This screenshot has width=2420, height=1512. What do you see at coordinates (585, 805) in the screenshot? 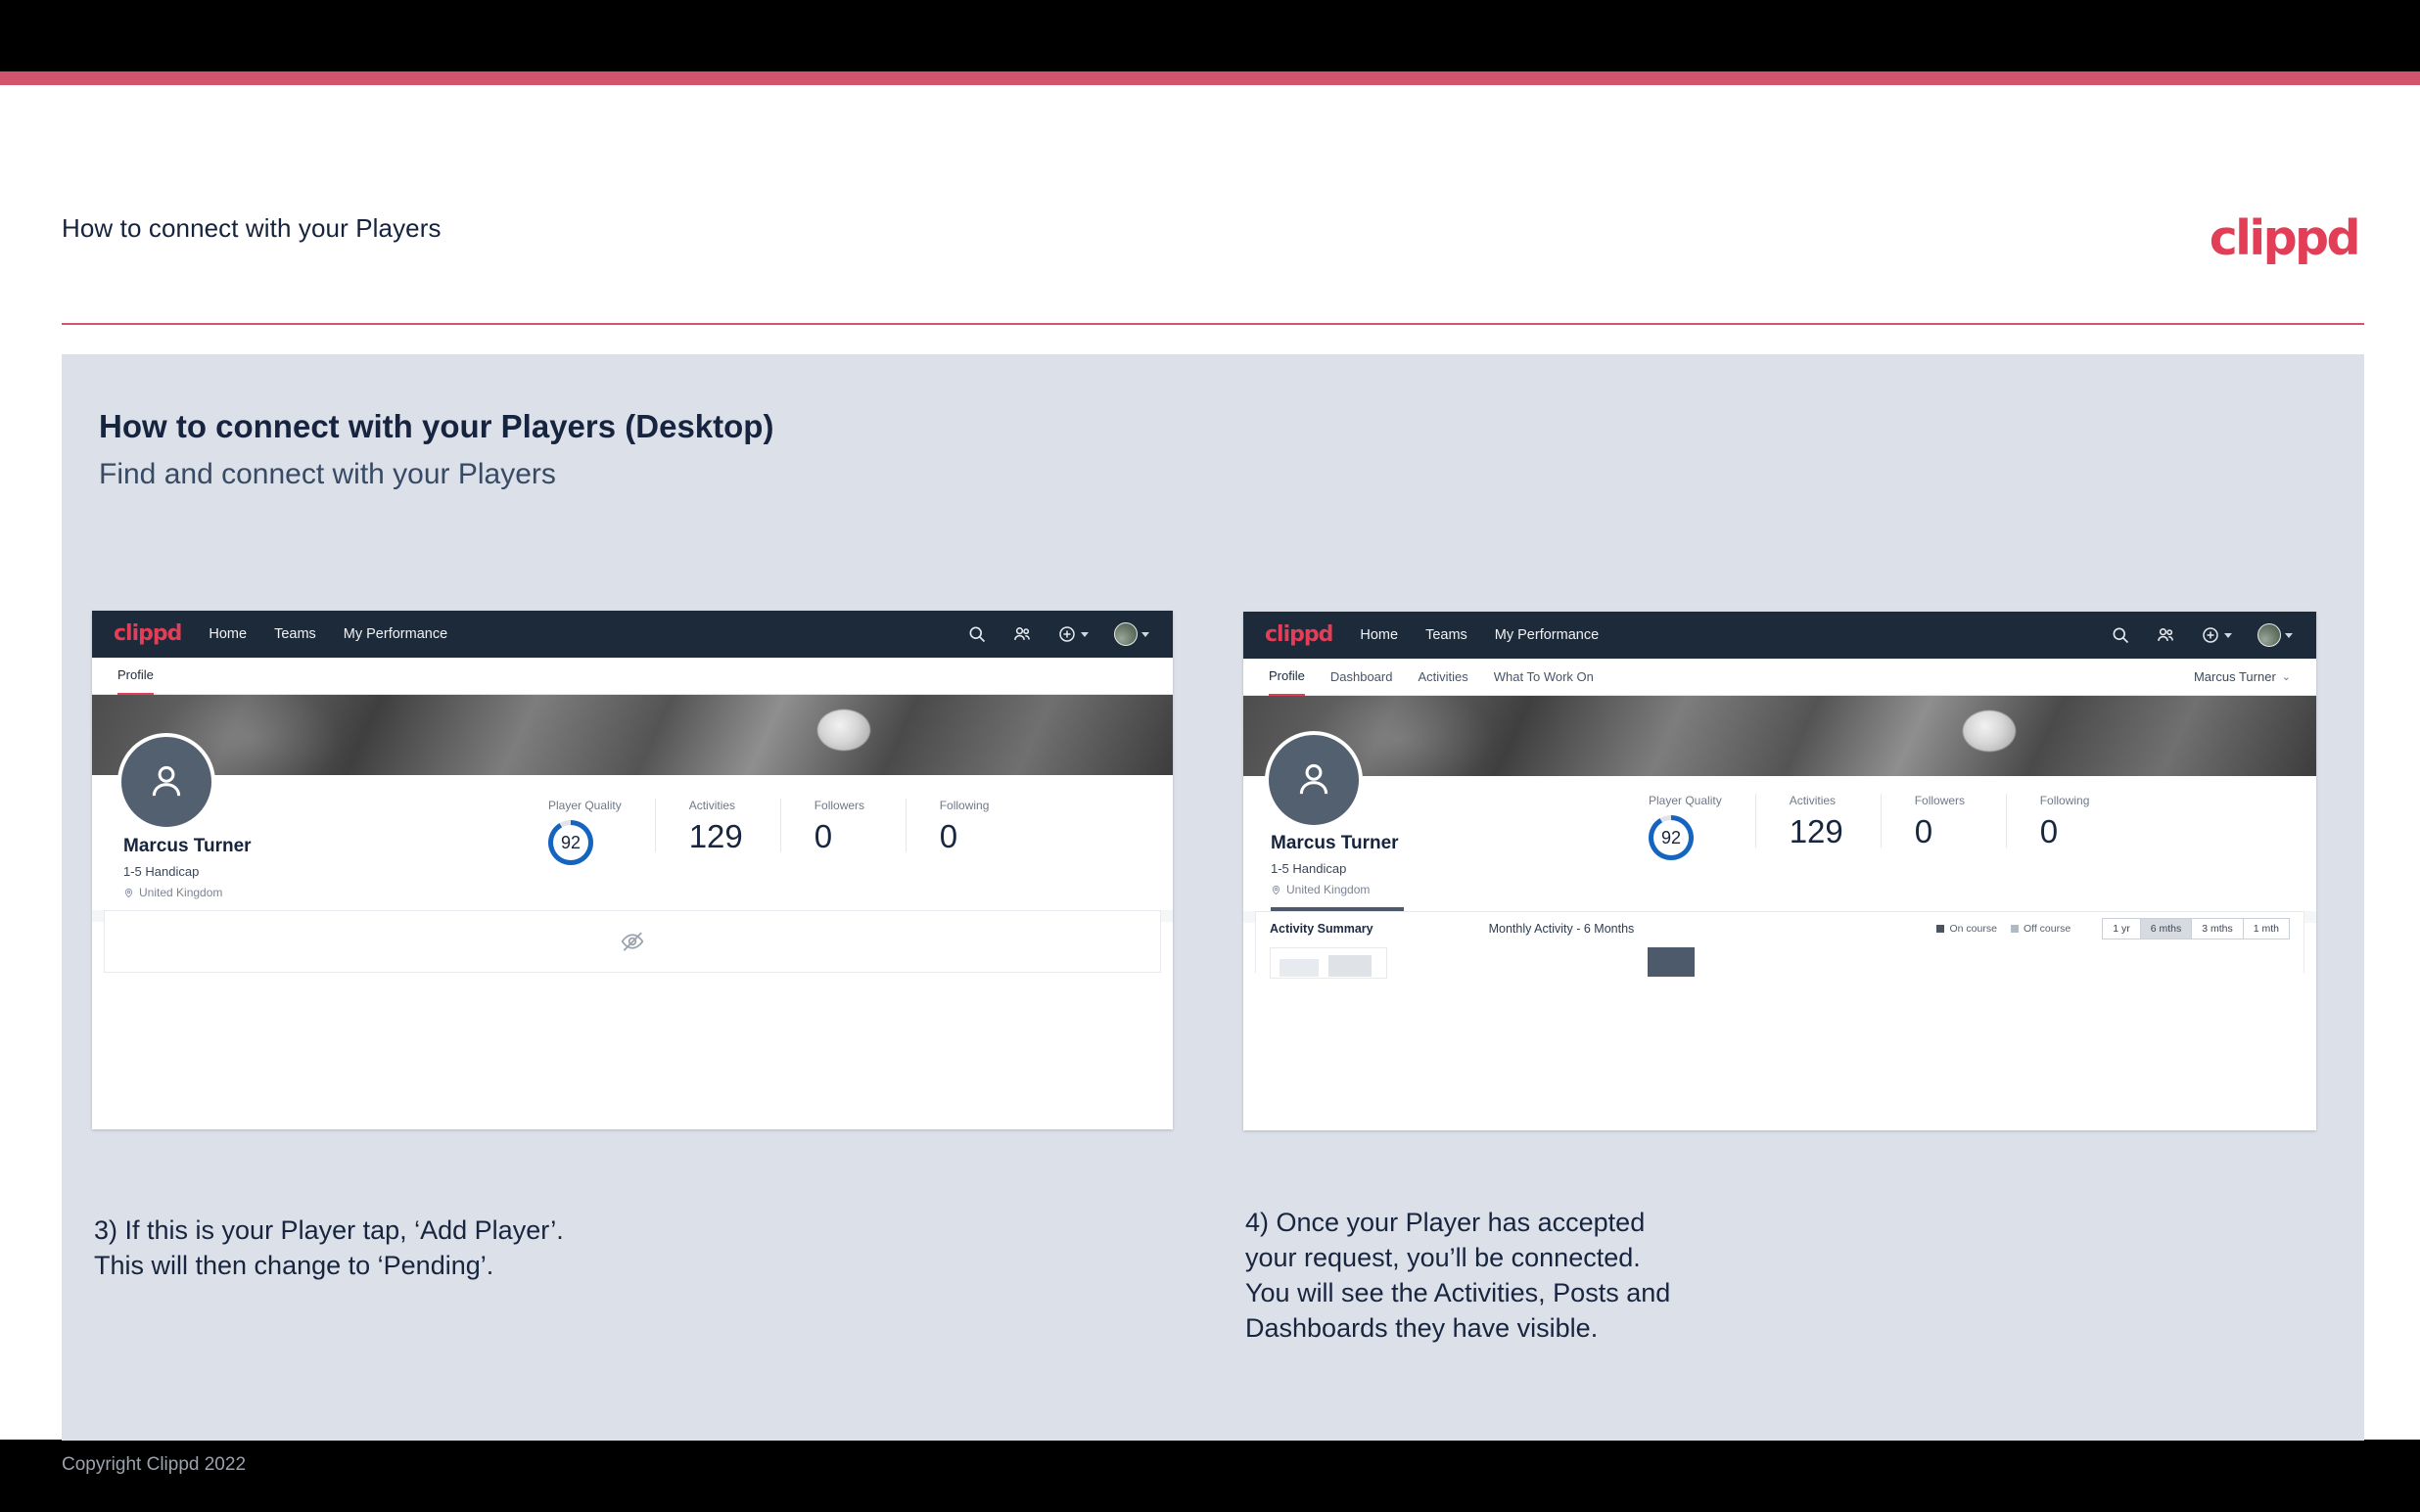
I see `stat-label: Player Quality` at bounding box center [585, 805].